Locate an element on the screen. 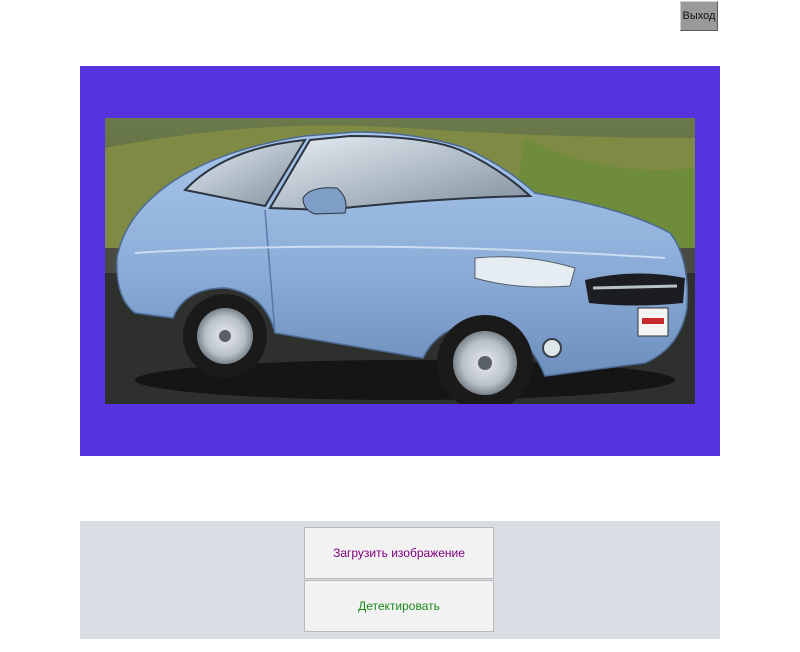 The width and height of the screenshot is (800, 652). detect-button: Детектировать is located at coordinates (399, 606).